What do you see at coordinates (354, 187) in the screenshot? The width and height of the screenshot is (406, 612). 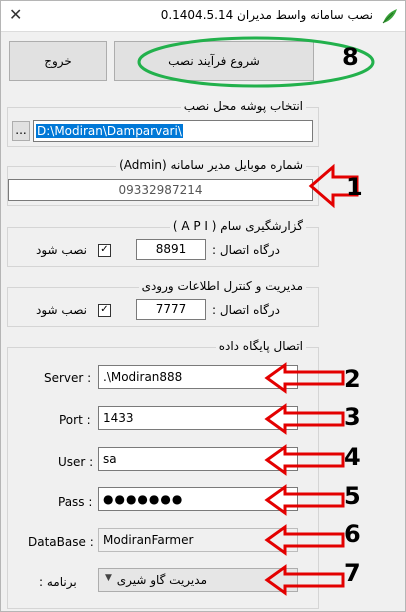 I see `annotation-1: 1` at bounding box center [354, 187].